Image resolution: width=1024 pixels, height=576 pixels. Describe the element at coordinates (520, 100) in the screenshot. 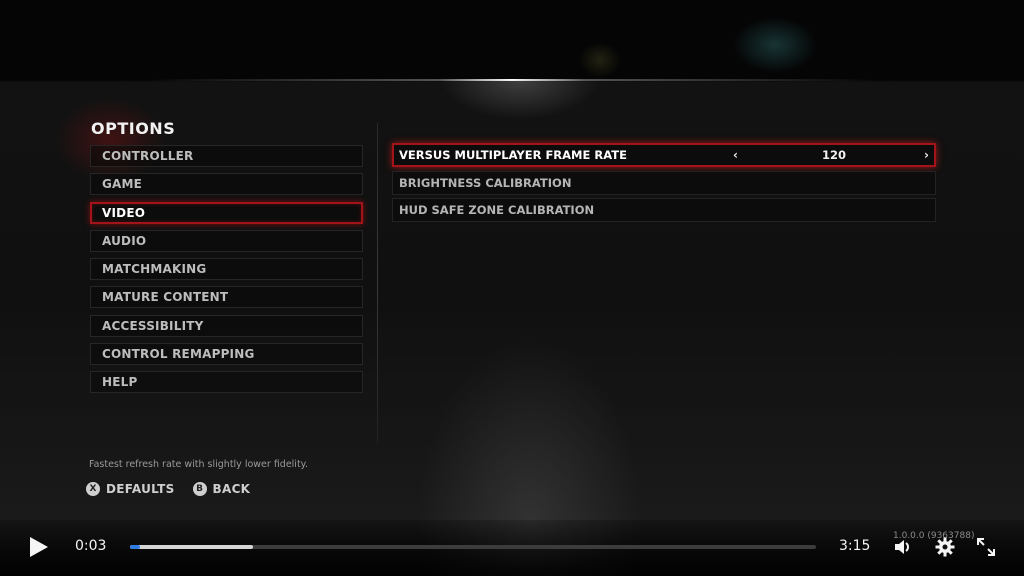

I see `header-glow` at that location.